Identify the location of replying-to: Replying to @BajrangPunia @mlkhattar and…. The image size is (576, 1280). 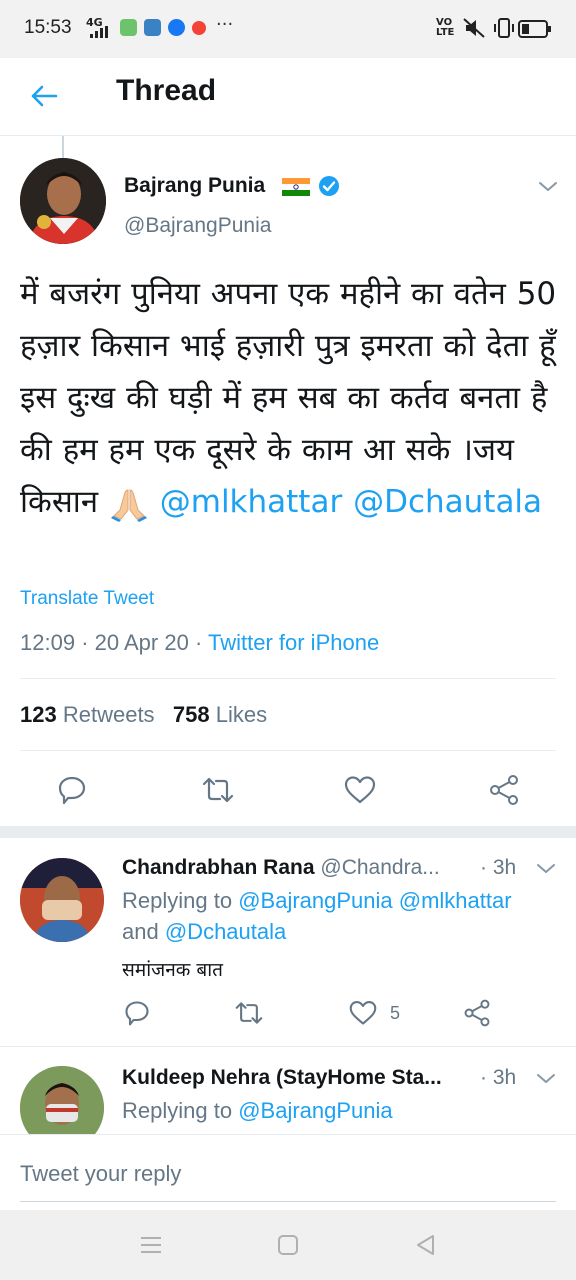
(337, 916).